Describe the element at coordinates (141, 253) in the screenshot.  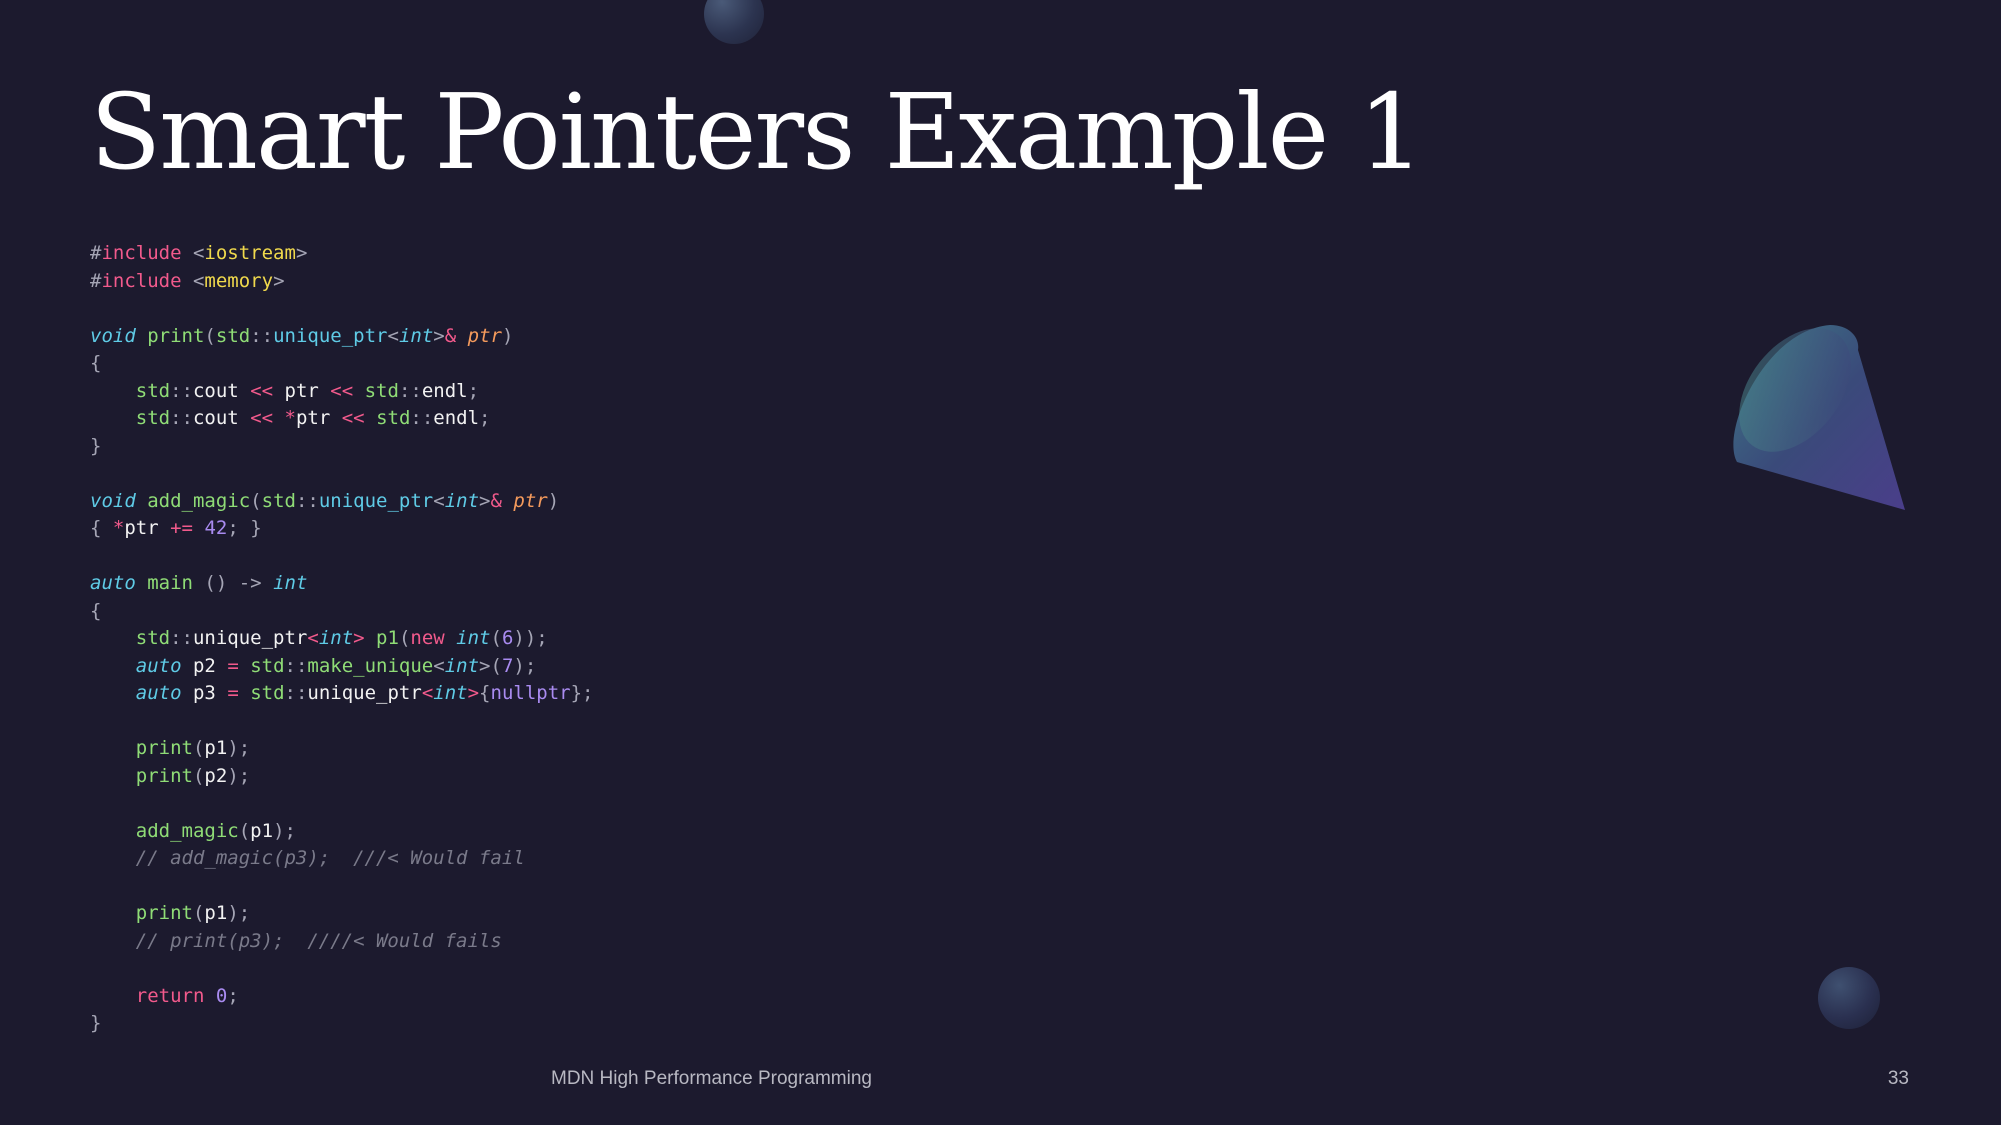
I see `code-token: include` at that location.